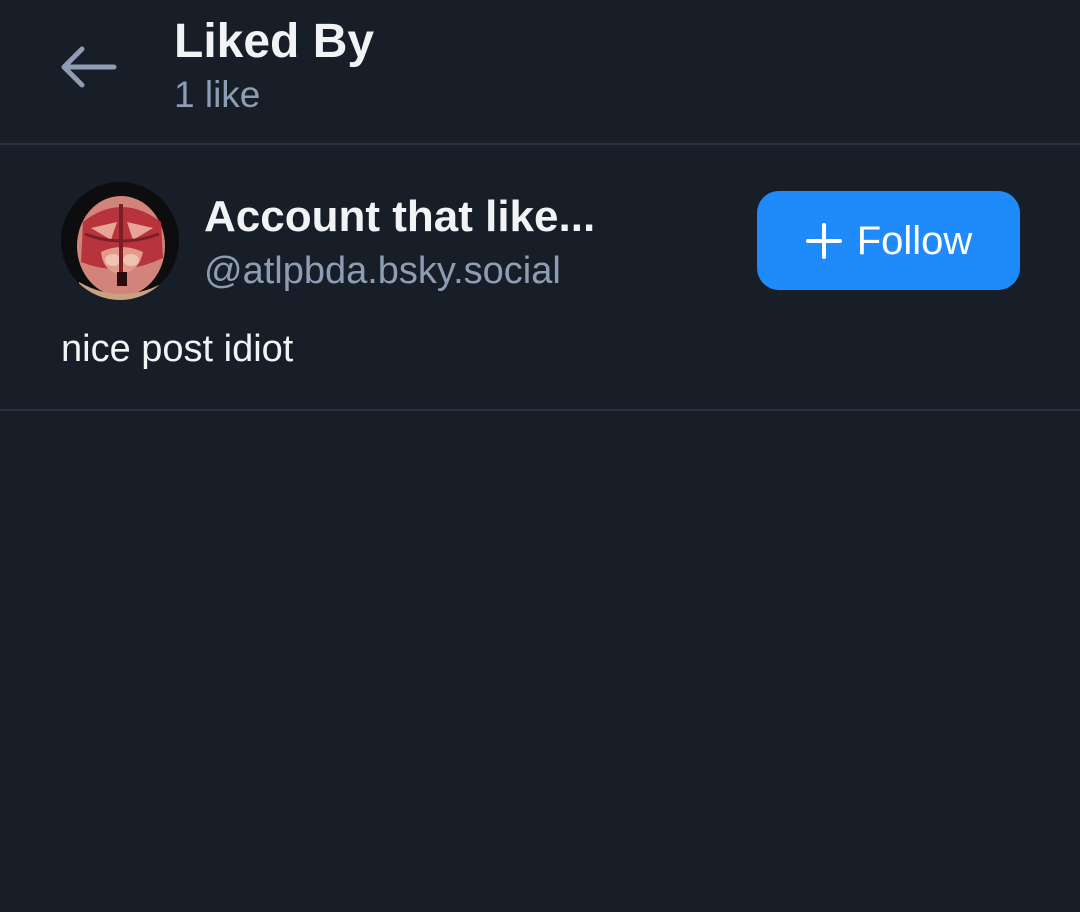 The height and width of the screenshot is (912, 1080). Describe the element at coordinates (382, 271) in the screenshot. I see `user-handle: @atlpbda.bsky.social` at that location.